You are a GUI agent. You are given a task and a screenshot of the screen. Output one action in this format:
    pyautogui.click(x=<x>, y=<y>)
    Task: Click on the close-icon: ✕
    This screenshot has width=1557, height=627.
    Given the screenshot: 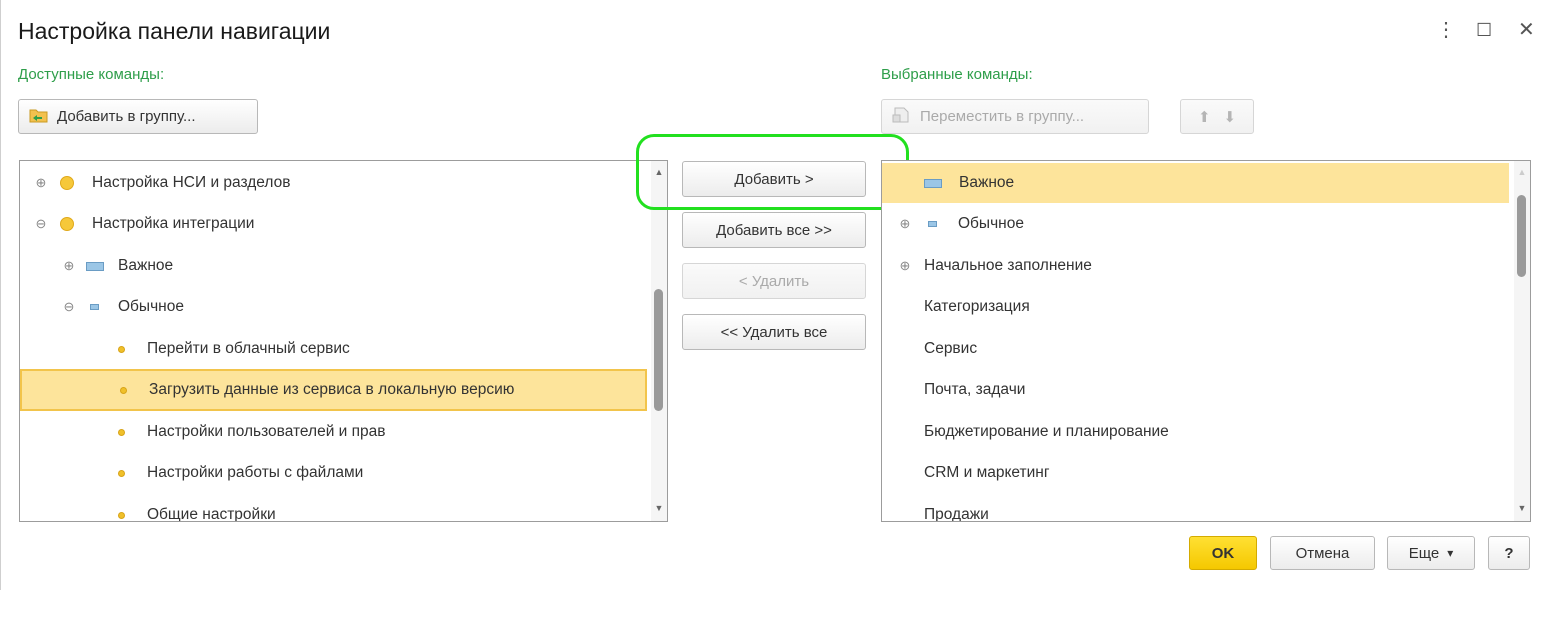 What is the action you would take?
    pyautogui.click(x=1526, y=30)
    